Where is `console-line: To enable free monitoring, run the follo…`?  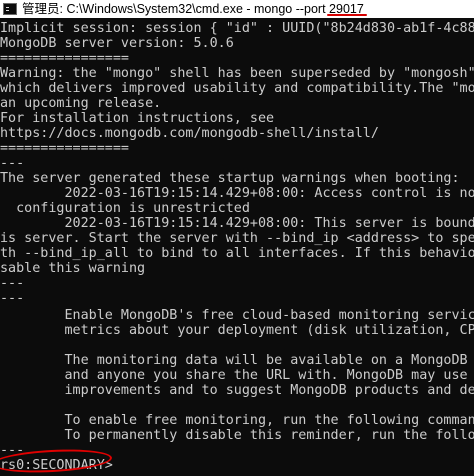 console-line: To enable free monitoring, run the follo… is located at coordinates (237, 420).